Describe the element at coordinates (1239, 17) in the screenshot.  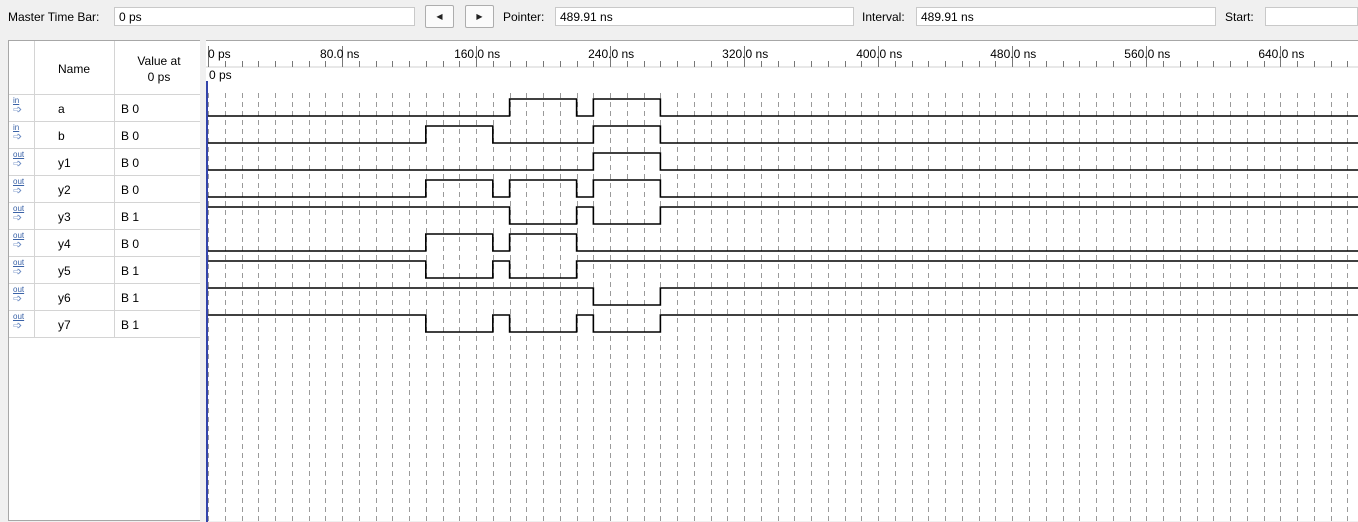
I see `start-label: Start:` at that location.